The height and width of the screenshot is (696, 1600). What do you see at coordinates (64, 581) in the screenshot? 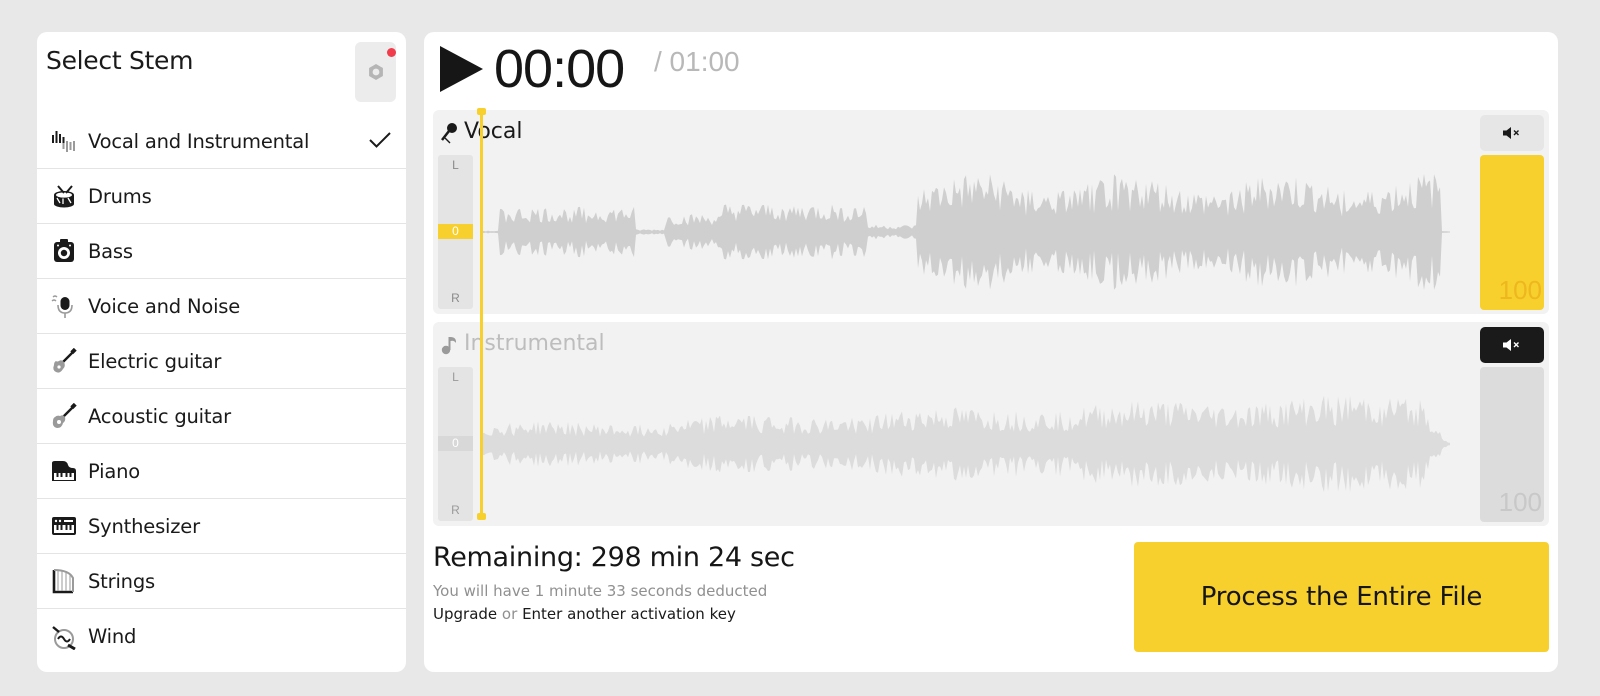
I see `harp-icon` at bounding box center [64, 581].